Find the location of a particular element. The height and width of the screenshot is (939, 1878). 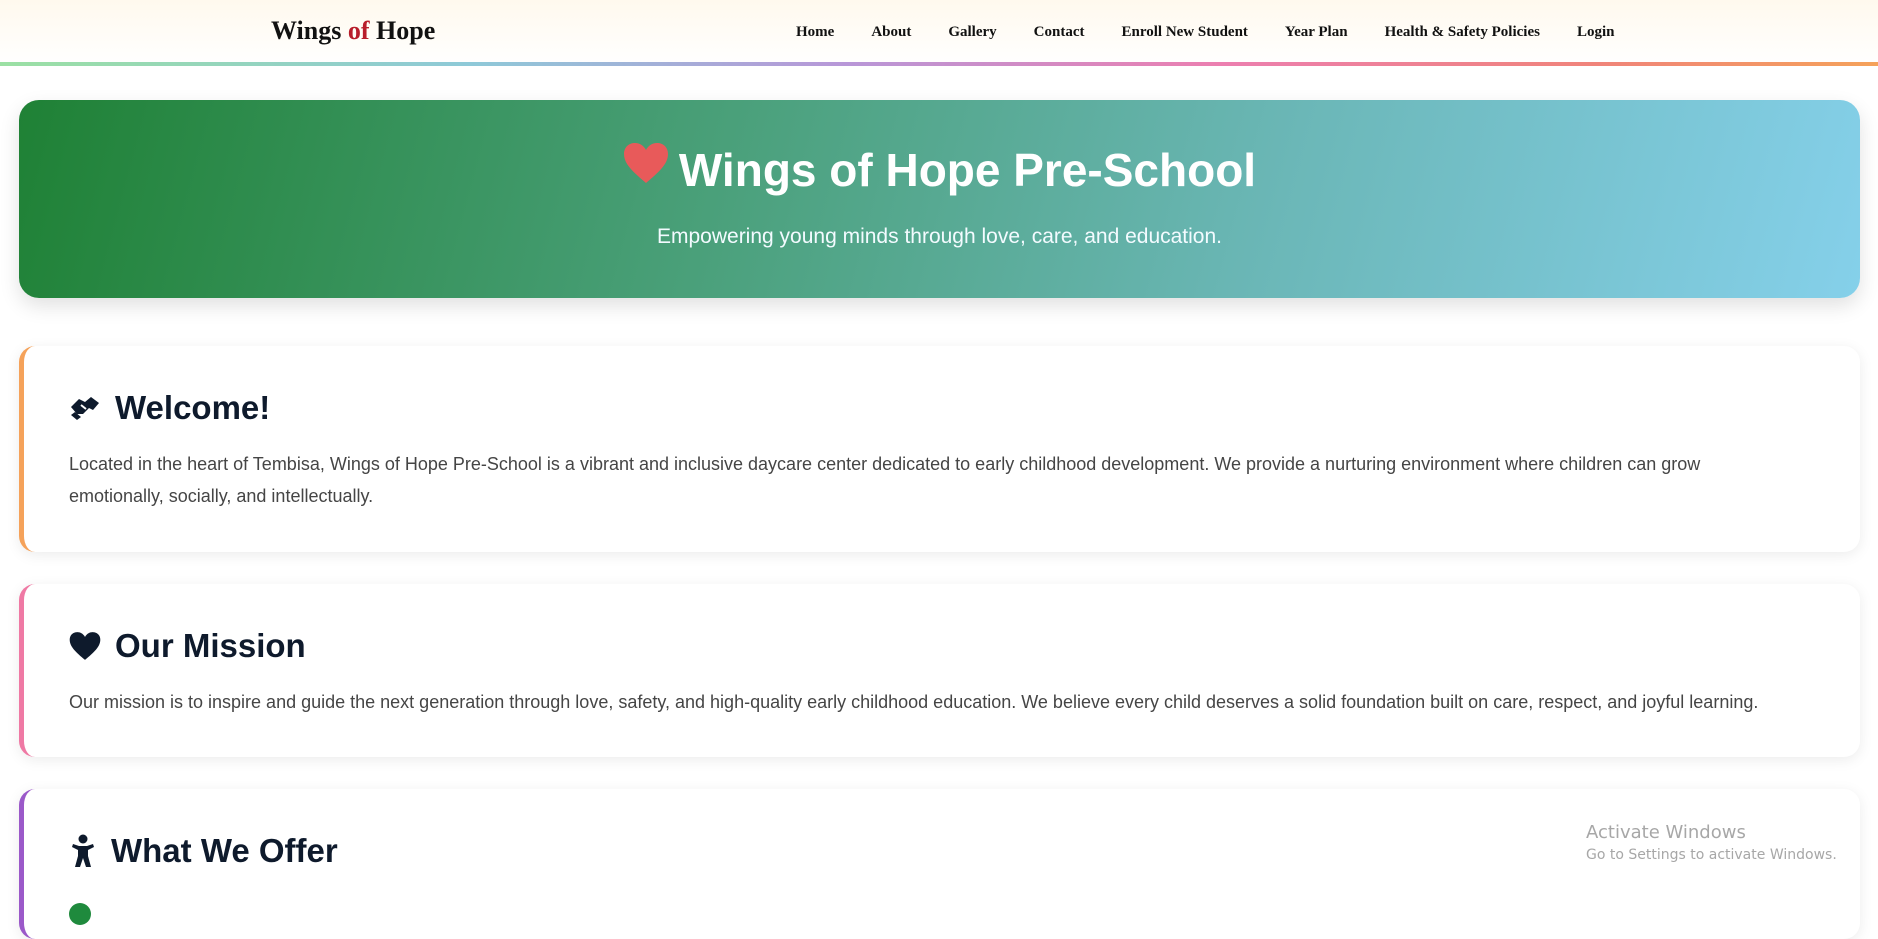

brand-logo: Wings of Hope is located at coordinates (353, 31).